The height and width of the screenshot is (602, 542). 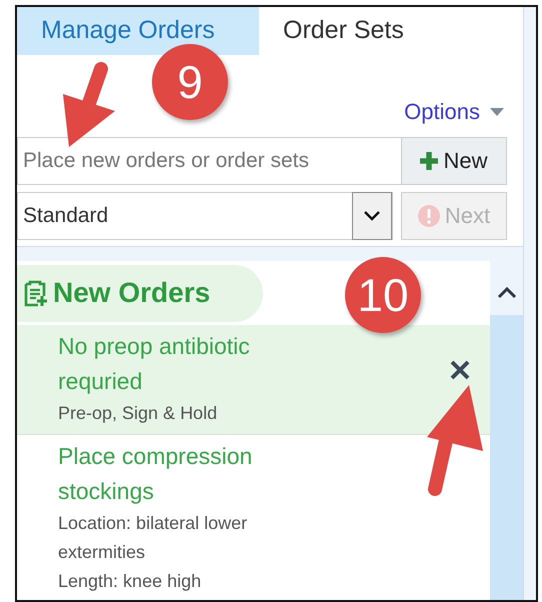 I want to click on scroll-up-icon, so click(x=506, y=293).